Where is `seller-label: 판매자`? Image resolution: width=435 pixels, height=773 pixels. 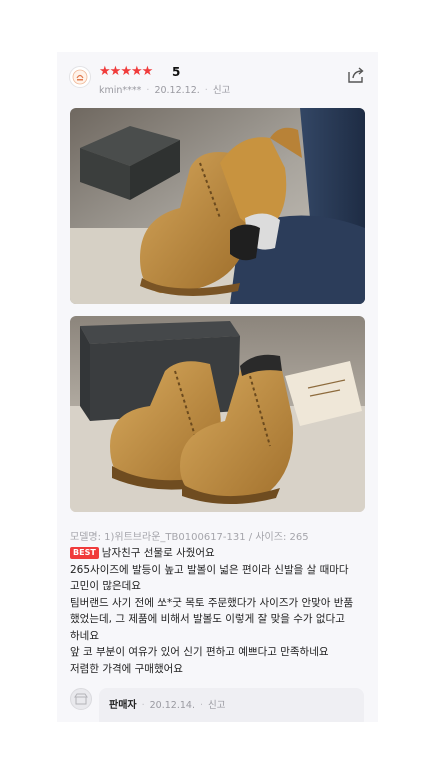
seller-label: 판매자 is located at coordinates (123, 705).